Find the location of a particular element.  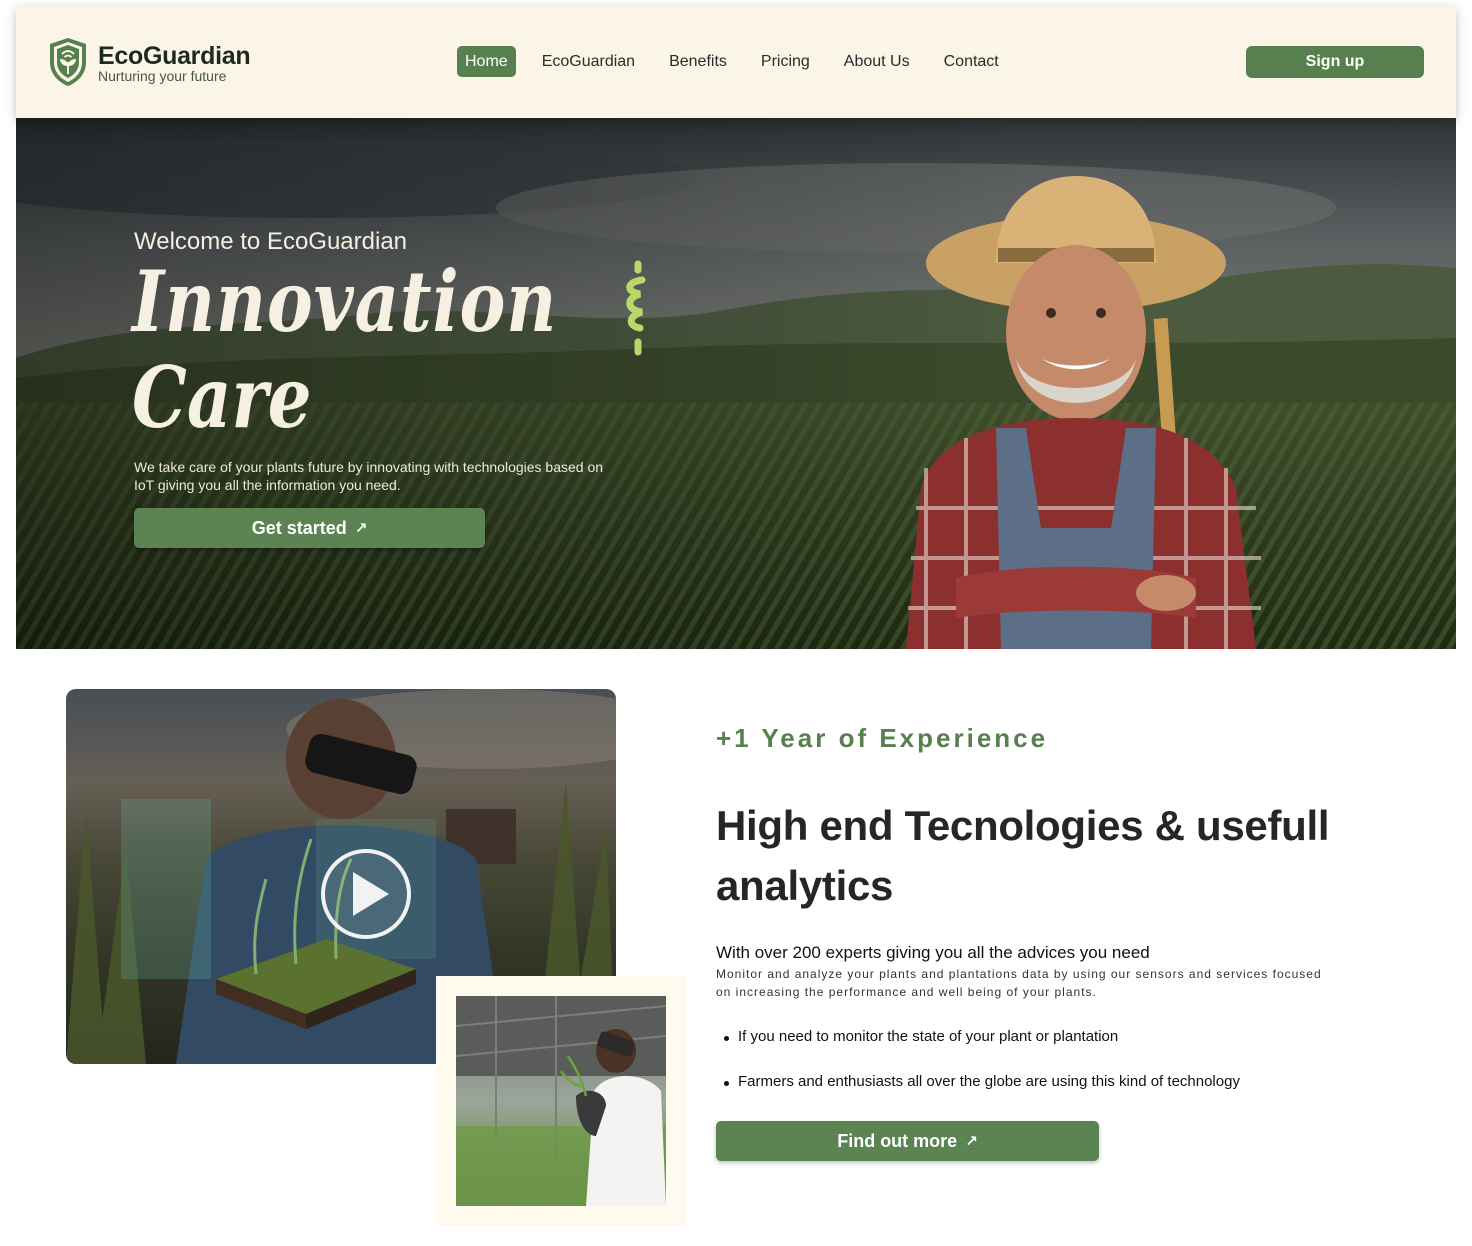

brand: EcoGuardian Nurturing your future is located at coordinates (174, 63).